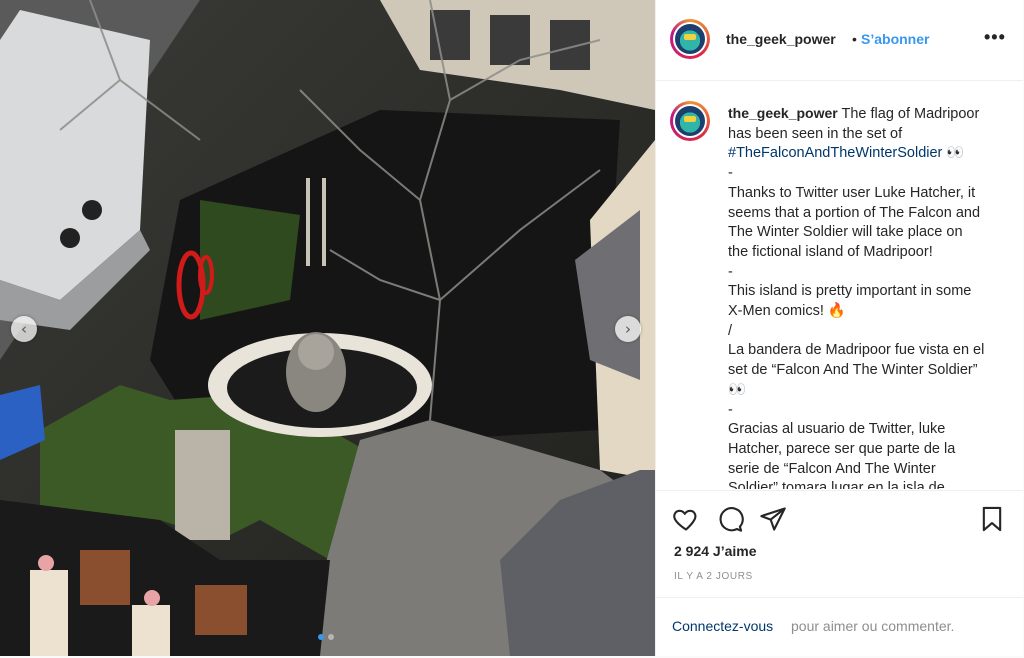 This screenshot has width=1024, height=658. What do you see at coordinates (830, 251) in the screenshot?
I see `caption-line: the fictional island of Madripoor!` at bounding box center [830, 251].